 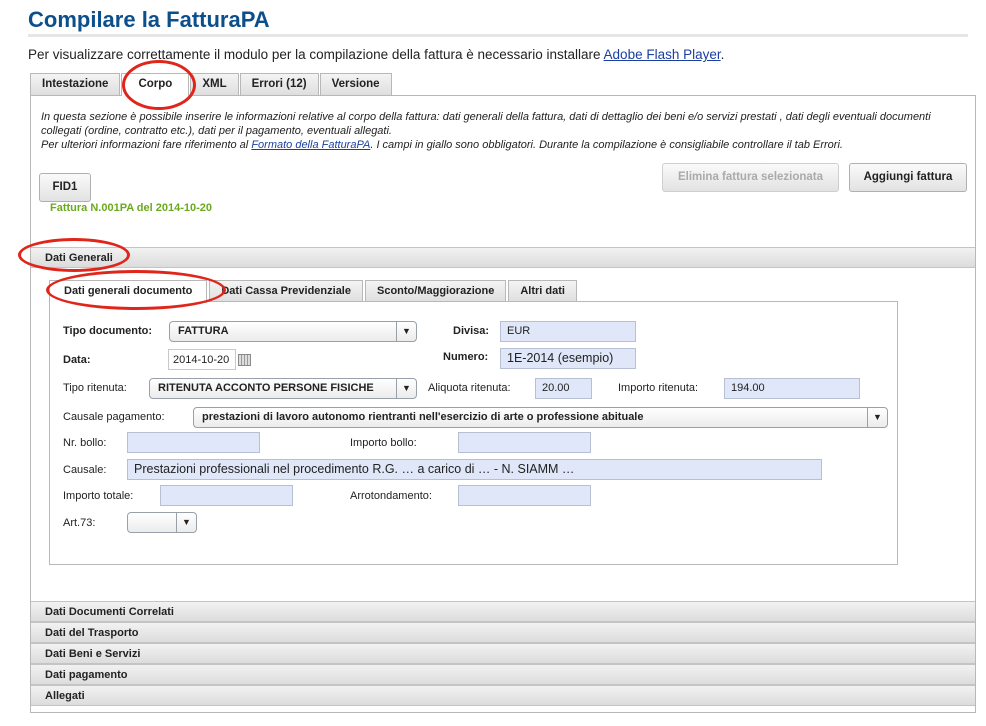 What do you see at coordinates (85, 470) in the screenshot?
I see `causale-label: Causale:` at bounding box center [85, 470].